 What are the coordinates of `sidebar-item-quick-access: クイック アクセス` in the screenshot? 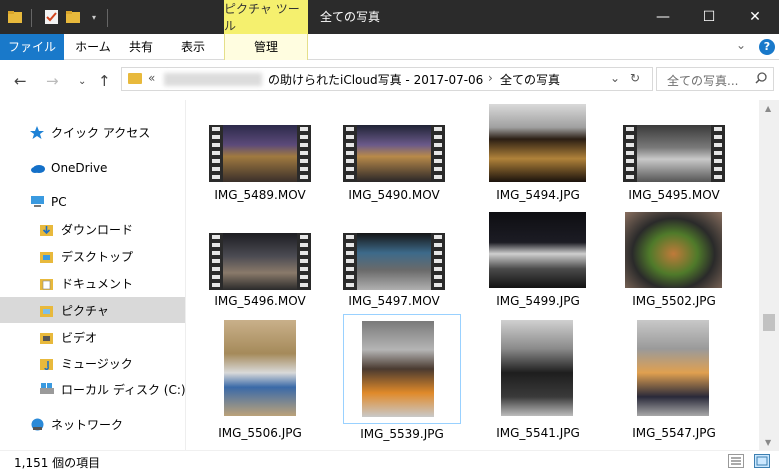 It's located at (92, 132).